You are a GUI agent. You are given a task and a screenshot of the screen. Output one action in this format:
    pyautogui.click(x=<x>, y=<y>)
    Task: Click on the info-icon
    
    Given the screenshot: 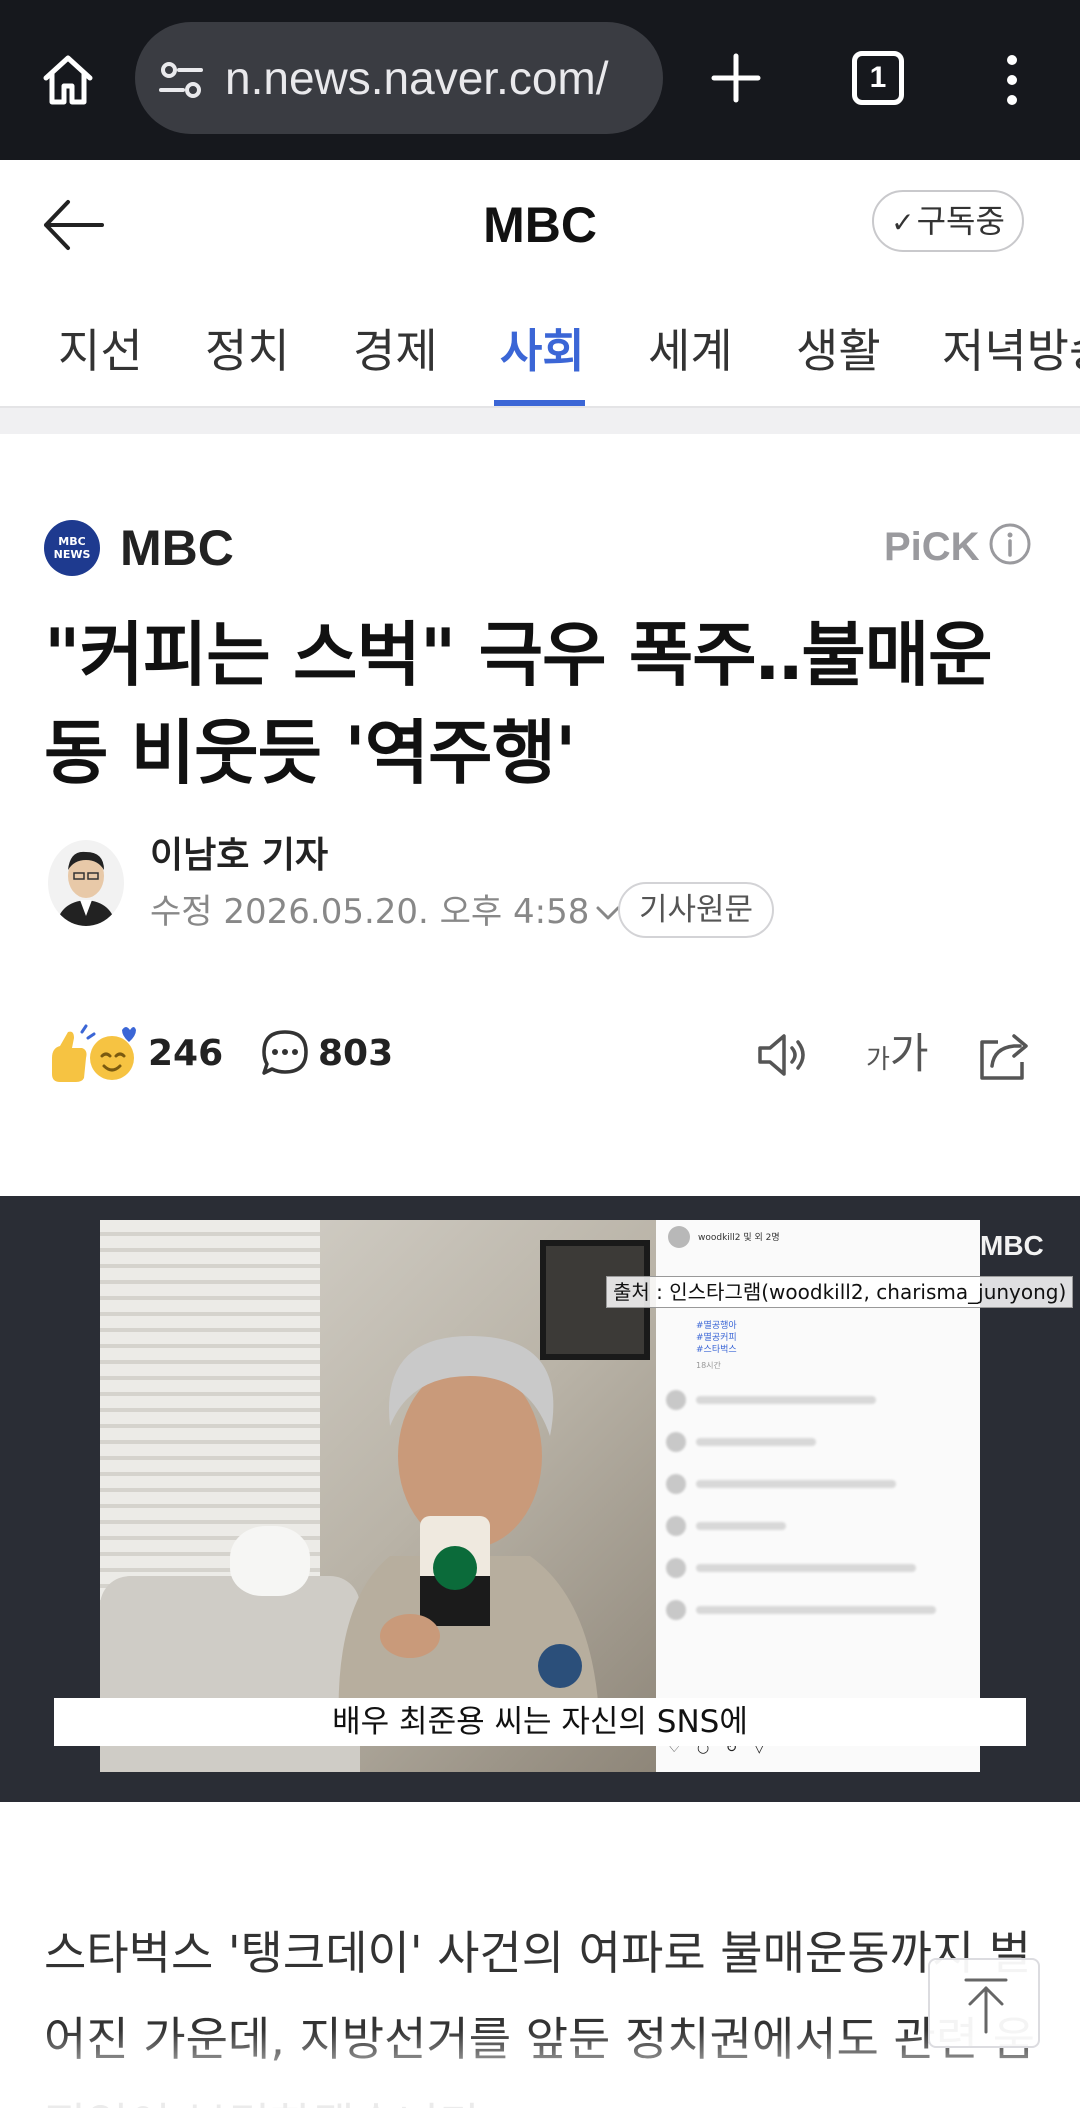 What is the action you would take?
    pyautogui.click(x=1010, y=544)
    